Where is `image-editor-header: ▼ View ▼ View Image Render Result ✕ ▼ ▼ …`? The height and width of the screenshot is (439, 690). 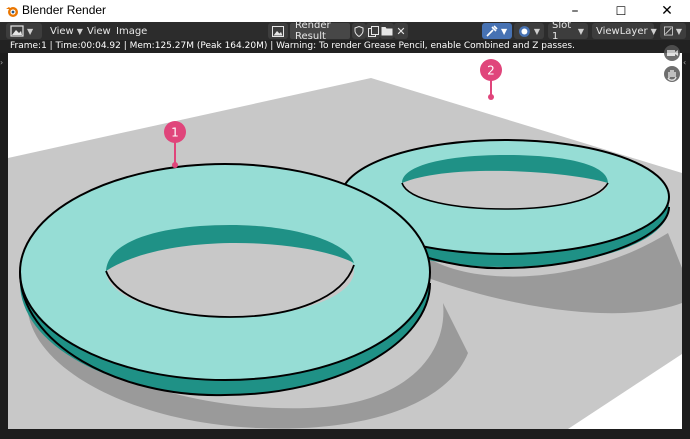 image-editor-header: ▼ View ▼ View Image Render Result ✕ ▼ ▼ … is located at coordinates (345, 31).